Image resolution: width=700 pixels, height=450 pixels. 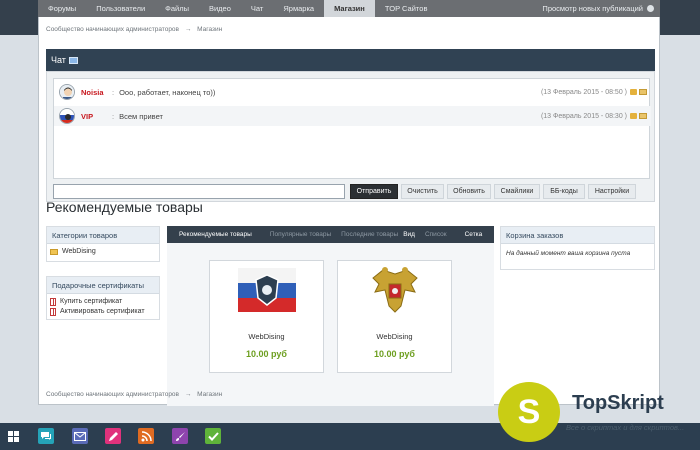 What do you see at coordinates (409, 234) in the screenshot?
I see `view-label: Вид` at bounding box center [409, 234].